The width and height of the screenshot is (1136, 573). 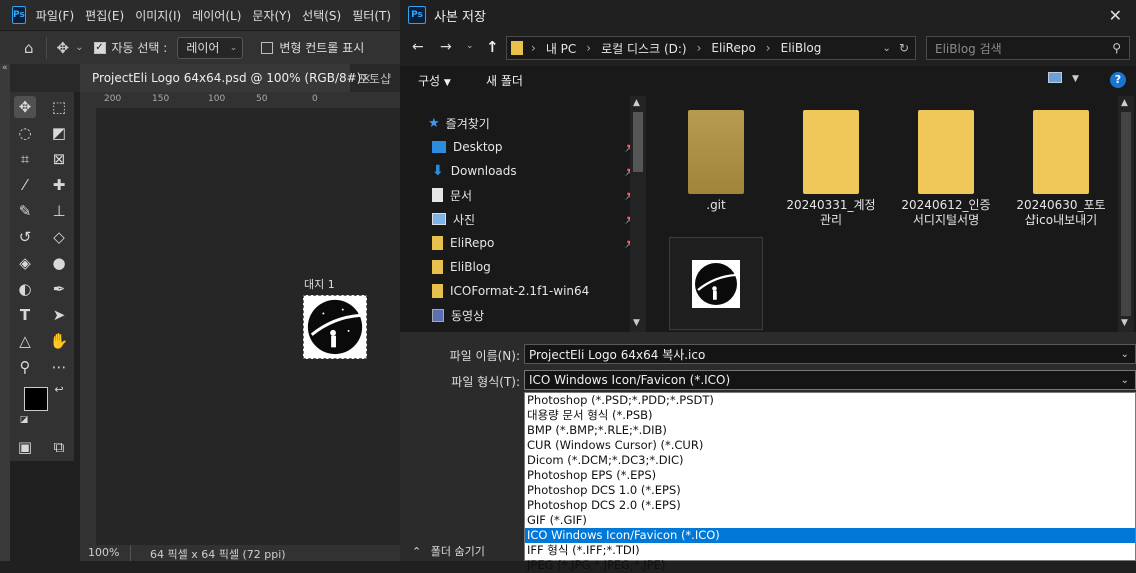 What do you see at coordinates (830, 354) in the screenshot?
I see `filename-input: ProjectEli Logo 64x64 복사.ico ⌄` at bounding box center [830, 354].